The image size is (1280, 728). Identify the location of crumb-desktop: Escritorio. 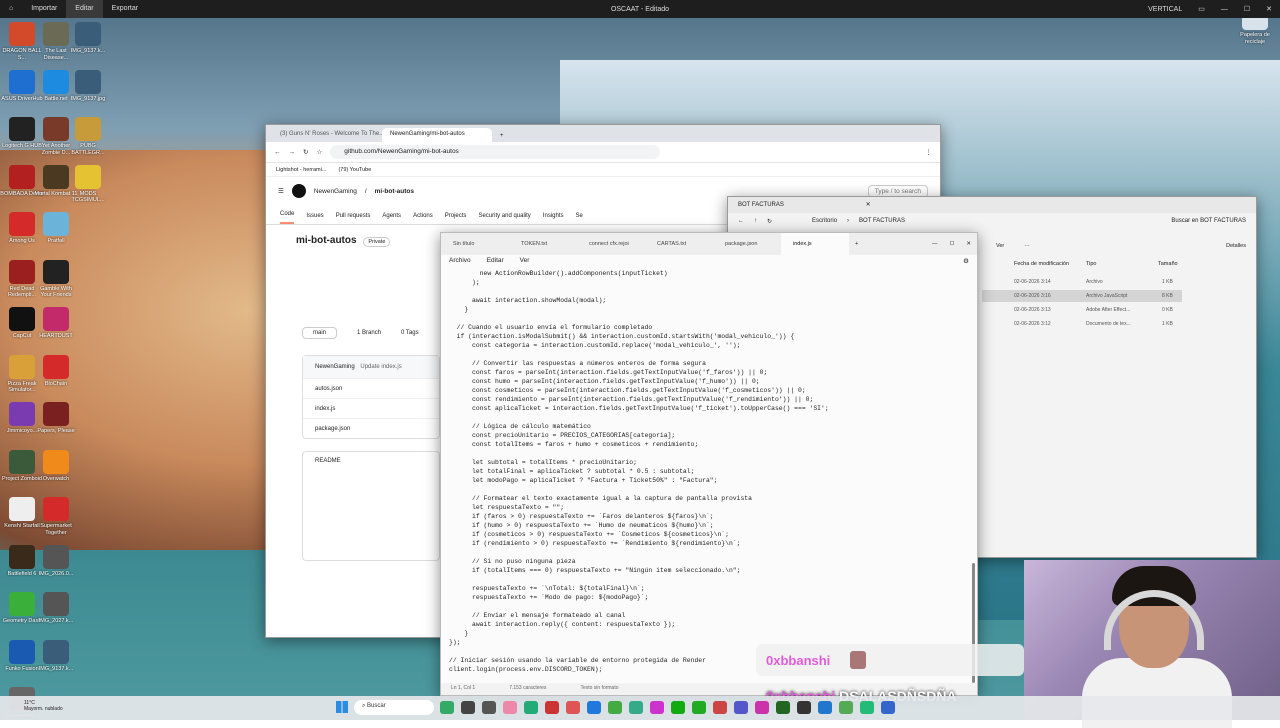
(824, 223).